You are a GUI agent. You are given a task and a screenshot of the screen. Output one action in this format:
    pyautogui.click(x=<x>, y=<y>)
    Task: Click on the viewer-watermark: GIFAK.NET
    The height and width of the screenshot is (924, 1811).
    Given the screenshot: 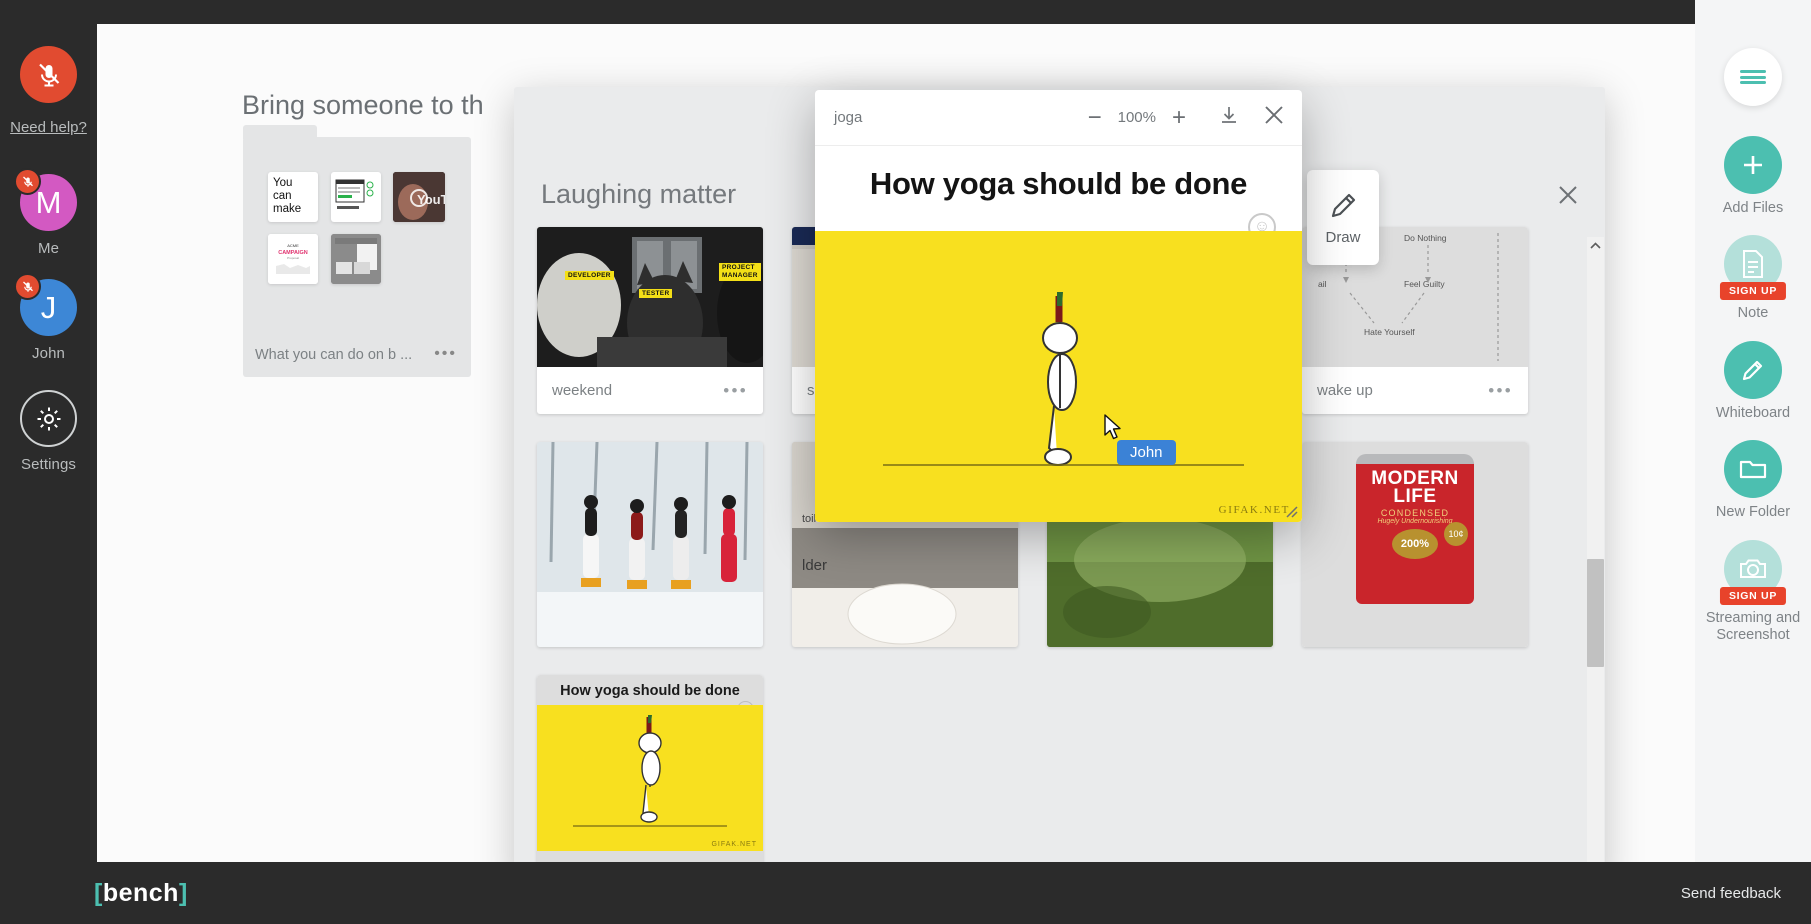 What is the action you would take?
    pyautogui.click(x=1254, y=510)
    